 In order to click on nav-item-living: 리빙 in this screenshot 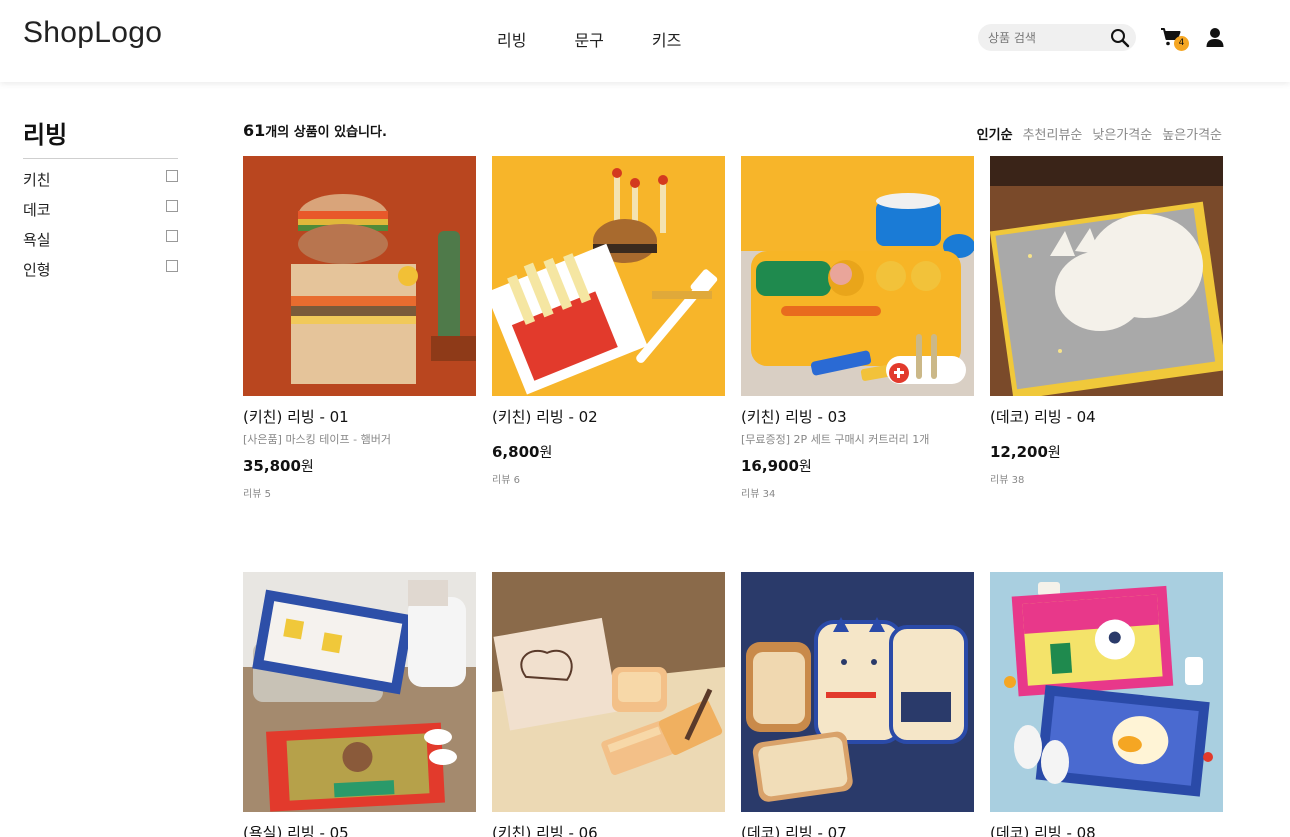, I will do `click(511, 39)`.